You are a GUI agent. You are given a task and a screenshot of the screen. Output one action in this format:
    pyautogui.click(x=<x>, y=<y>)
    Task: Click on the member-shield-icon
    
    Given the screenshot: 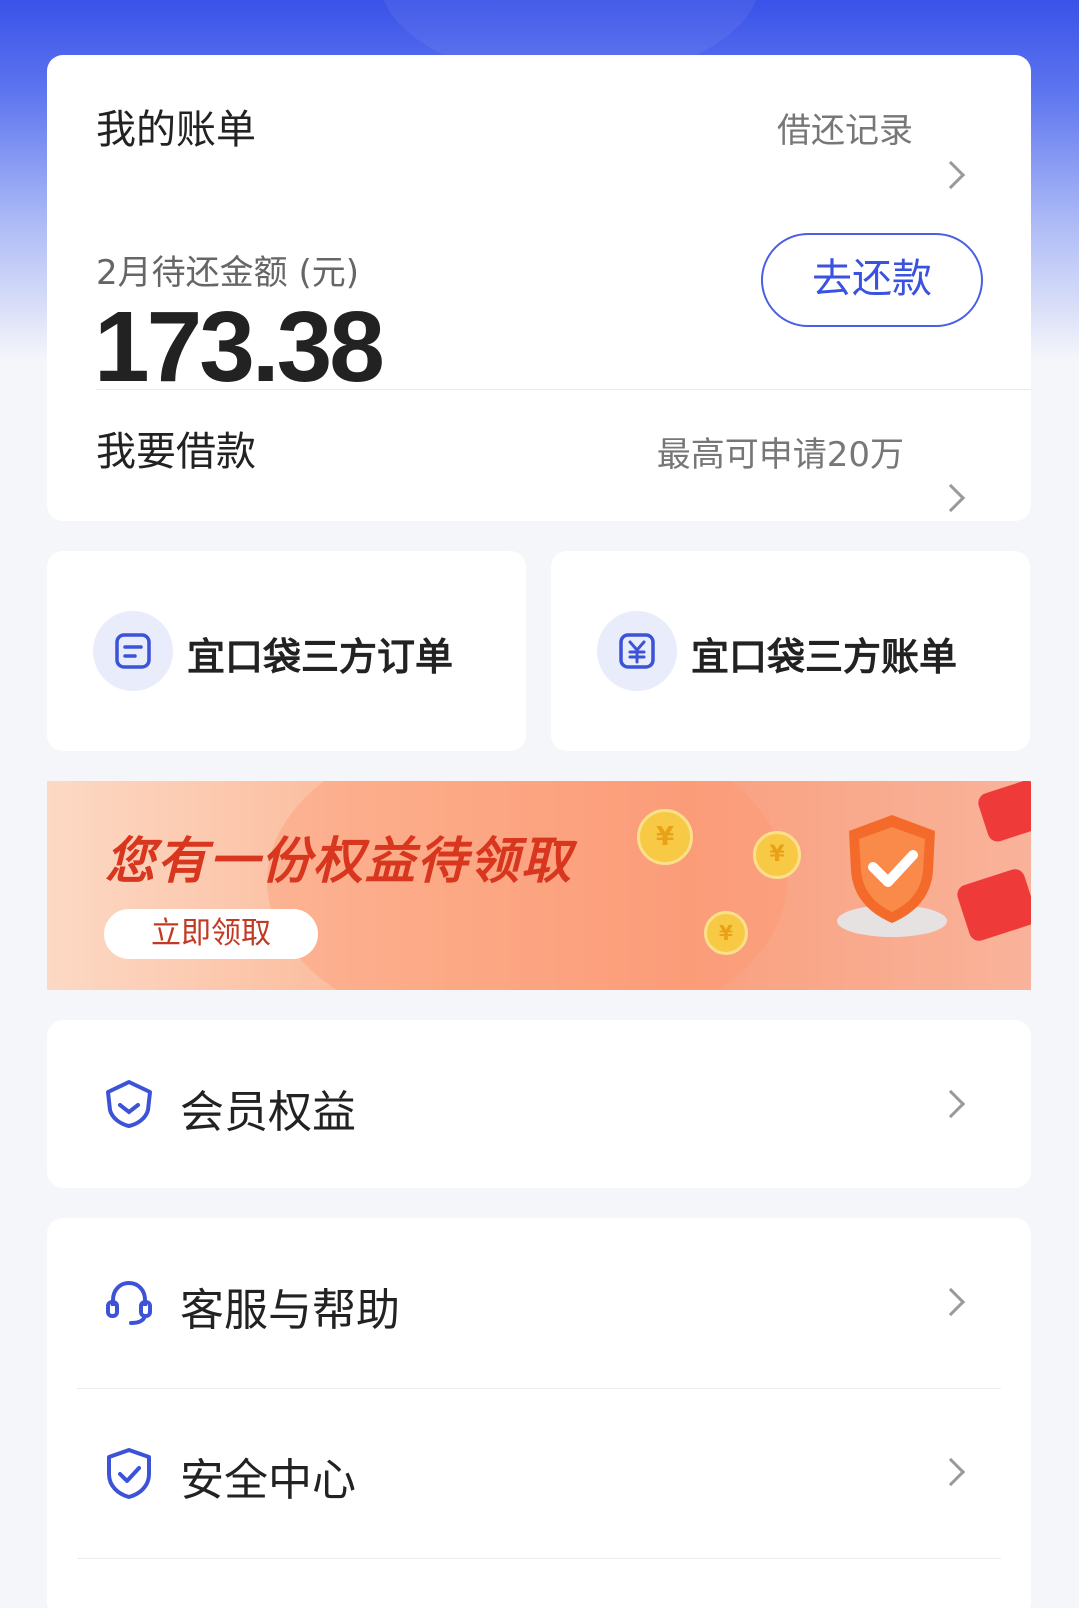 What is the action you would take?
    pyautogui.click(x=129, y=1104)
    